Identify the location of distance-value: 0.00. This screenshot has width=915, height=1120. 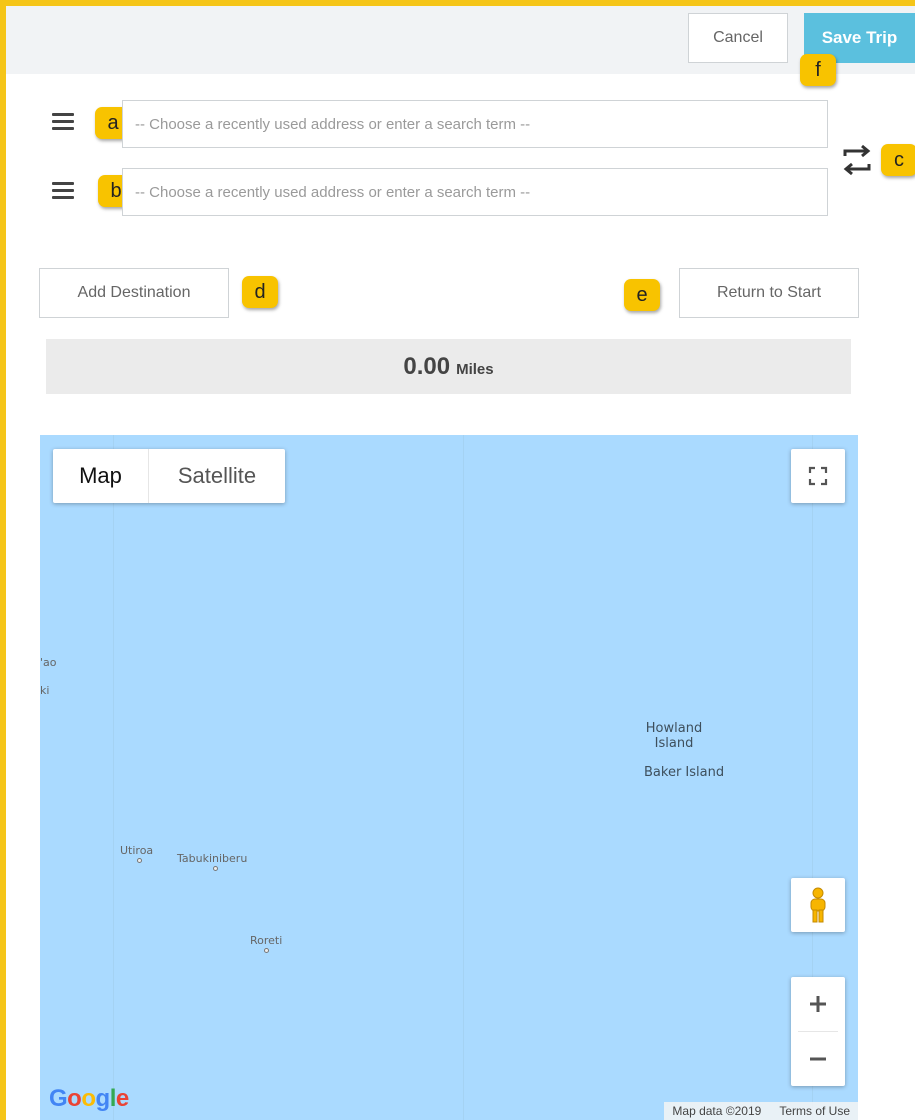
(427, 366).